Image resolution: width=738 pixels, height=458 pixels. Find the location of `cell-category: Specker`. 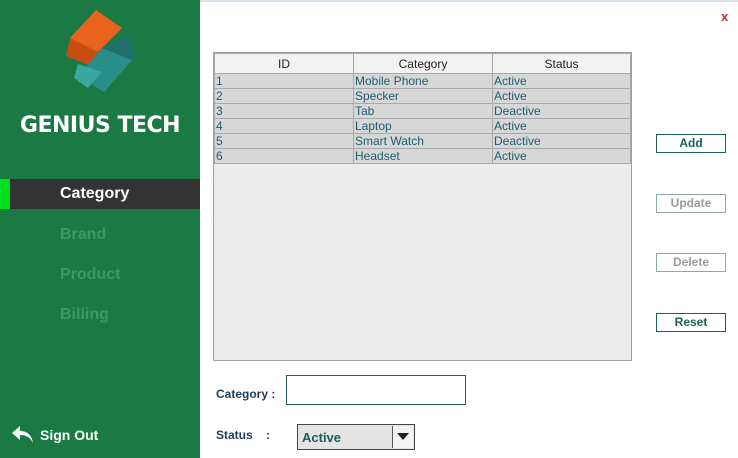

cell-category: Specker is located at coordinates (423, 96).